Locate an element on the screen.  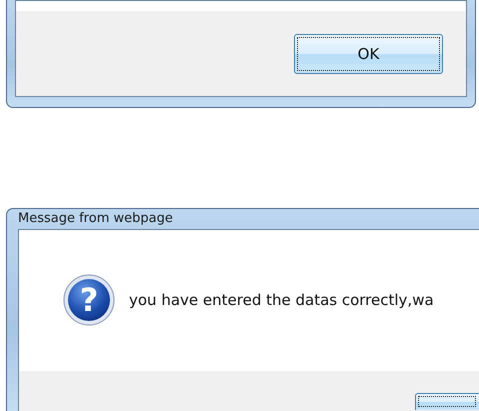
message-text: you have entered the datas correctly,wa is located at coordinates (281, 300).